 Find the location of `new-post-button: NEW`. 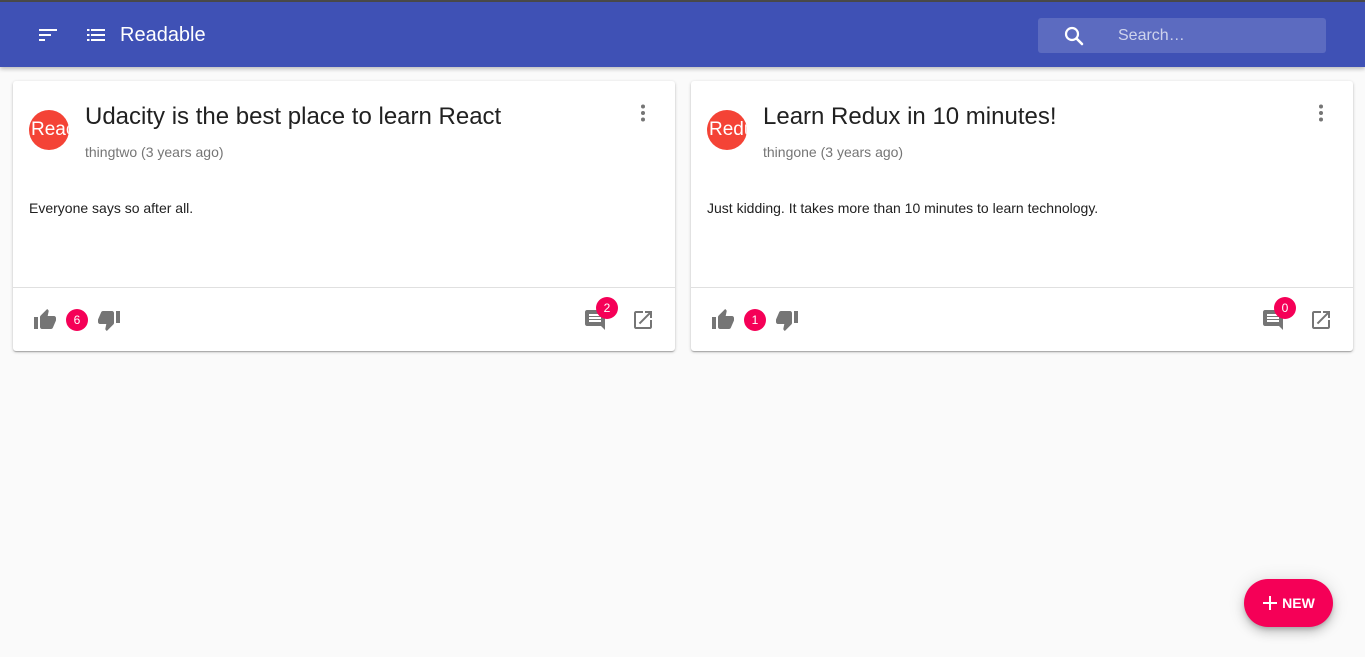

new-post-button: NEW is located at coordinates (1288, 603).